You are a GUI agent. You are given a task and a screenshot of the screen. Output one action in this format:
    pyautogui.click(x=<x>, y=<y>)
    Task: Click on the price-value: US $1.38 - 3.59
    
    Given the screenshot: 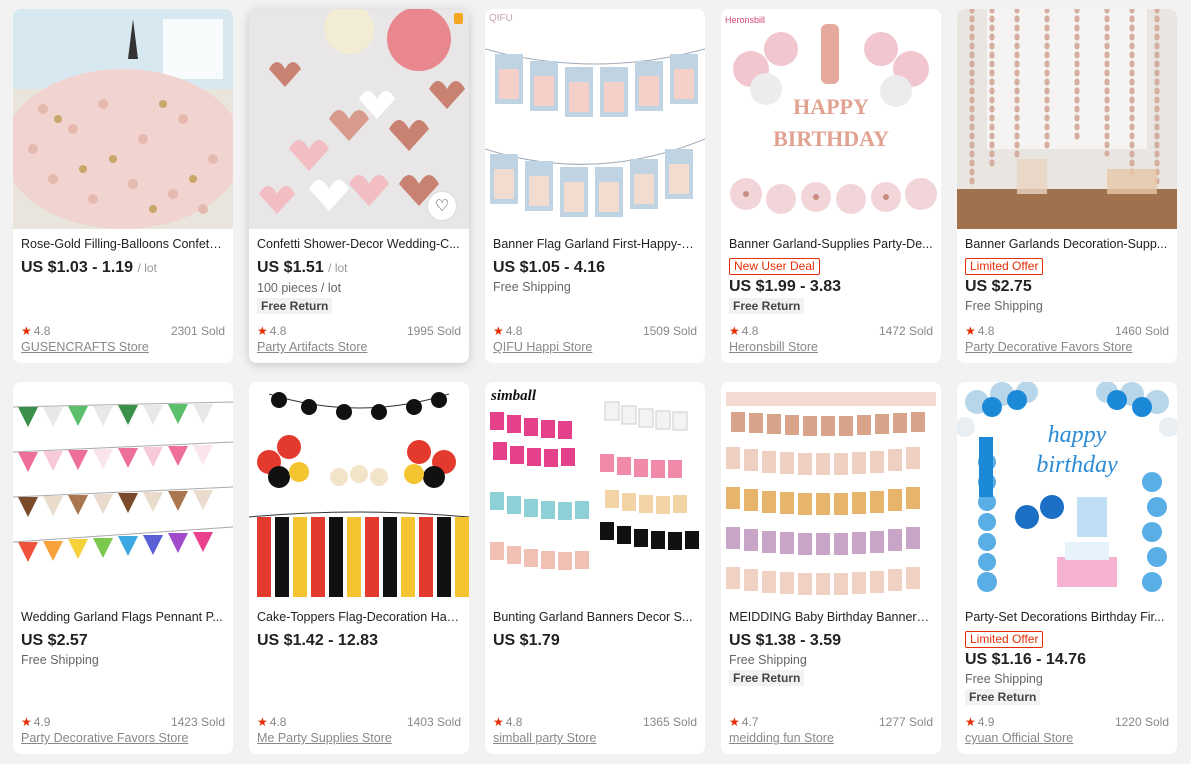 What is the action you would take?
    pyautogui.click(x=785, y=640)
    